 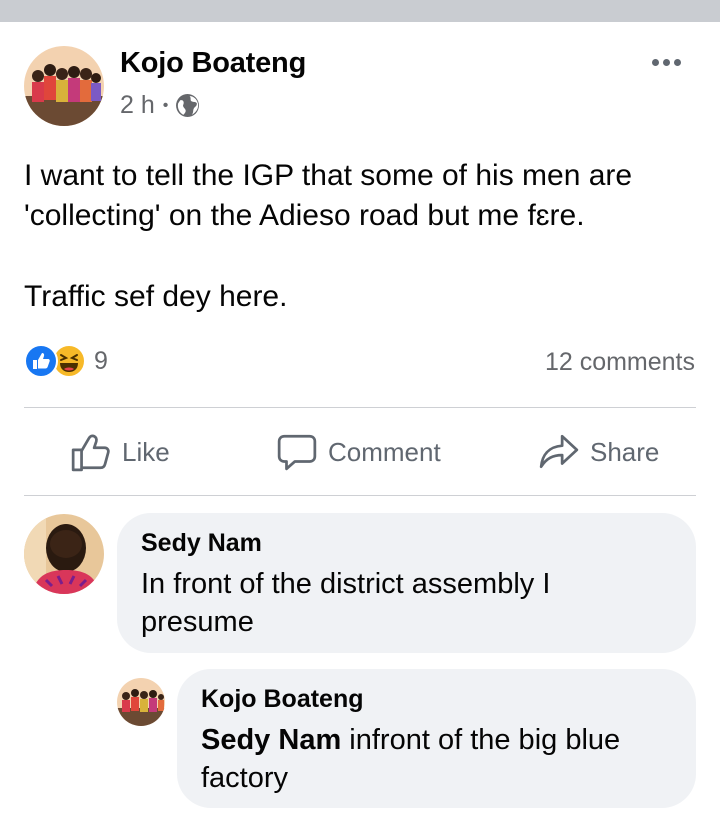 What do you see at coordinates (187, 105) in the screenshot?
I see `globe-icon` at bounding box center [187, 105].